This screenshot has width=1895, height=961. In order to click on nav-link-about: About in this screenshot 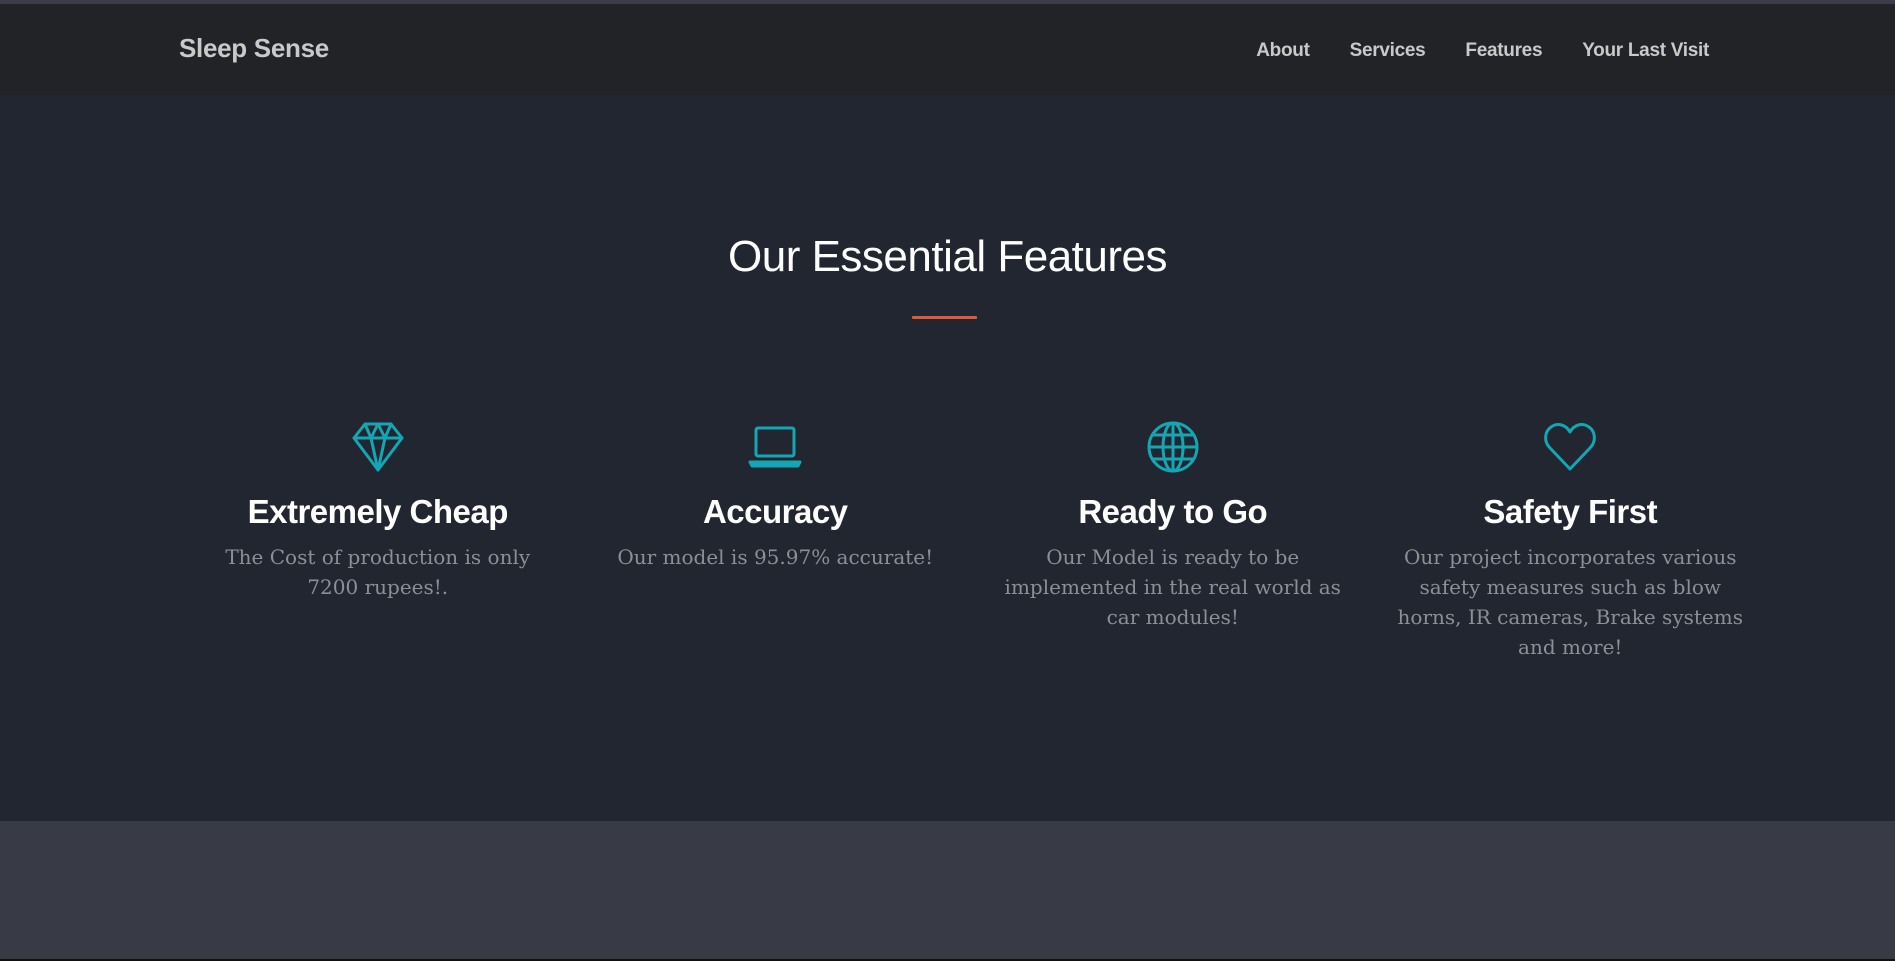, I will do `click(1283, 51)`.